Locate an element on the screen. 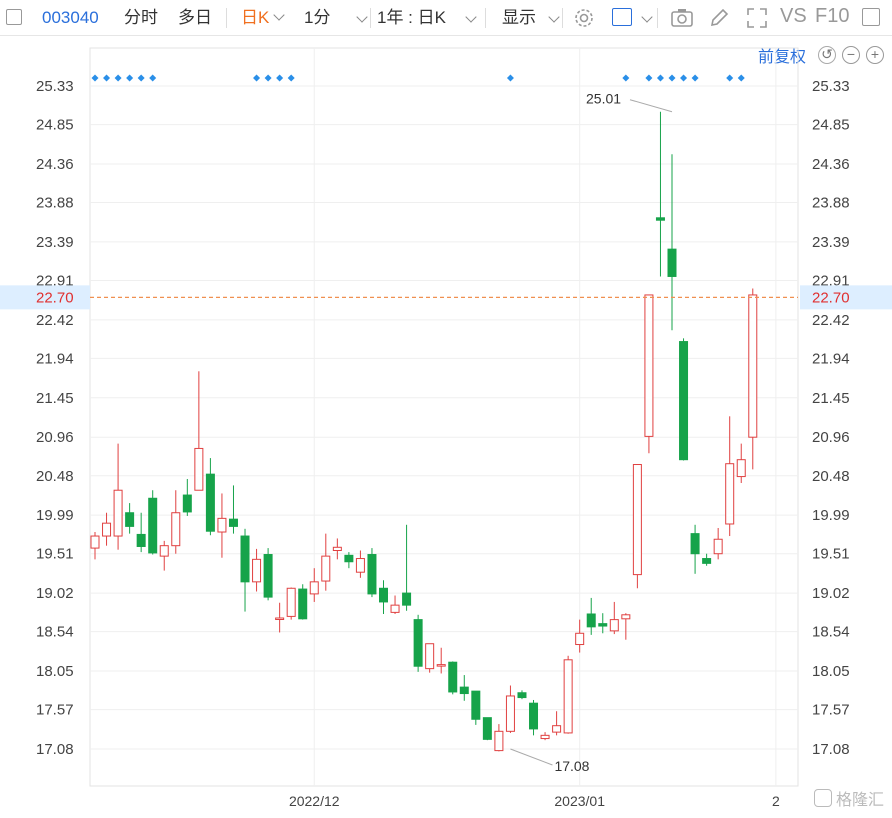 This screenshot has height=818, width=892. watermark-text: 格隆汇 is located at coordinates (859, 800).